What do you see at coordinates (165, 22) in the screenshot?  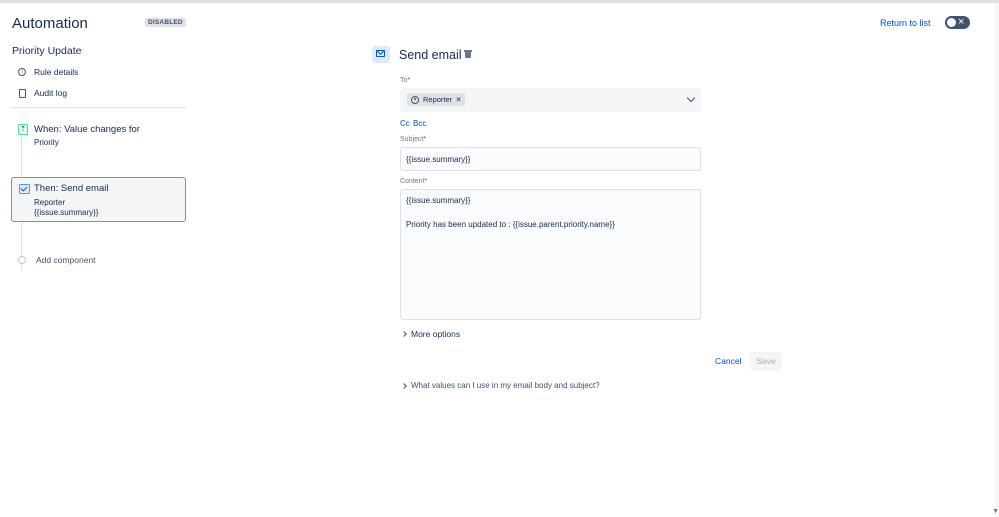 I see `status-badge: DISABLED` at bounding box center [165, 22].